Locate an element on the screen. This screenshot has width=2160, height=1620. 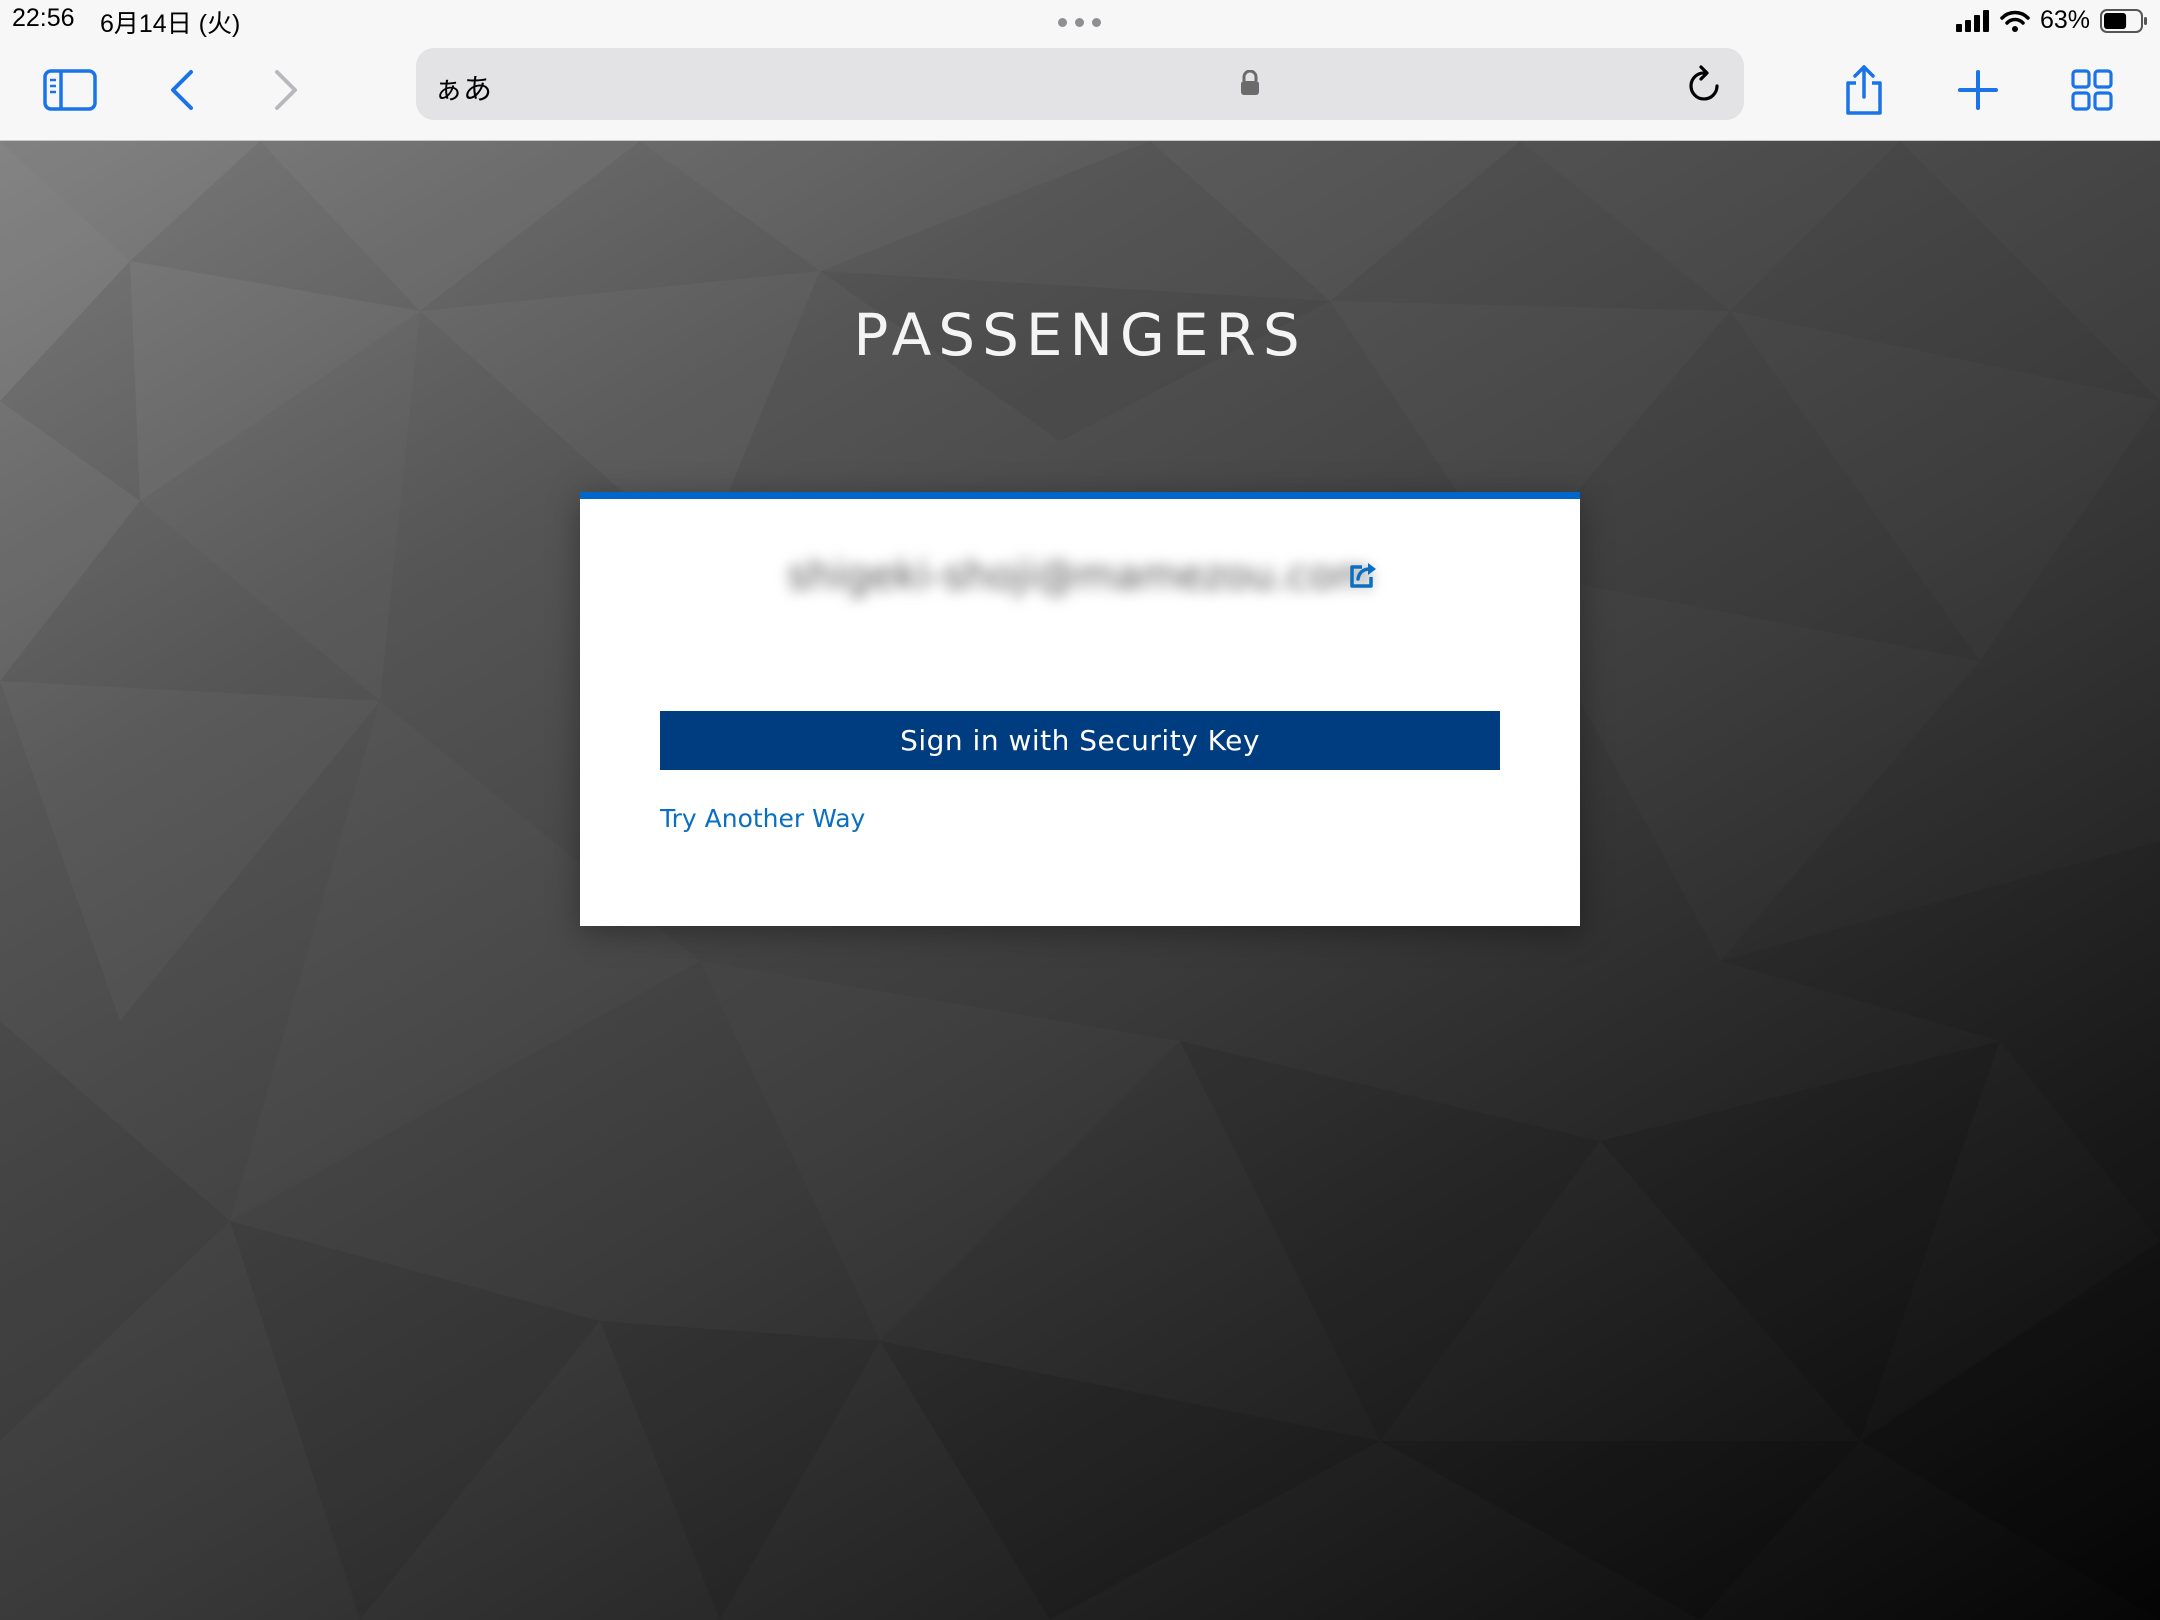
reload-icon is located at coordinates (1705, 84).